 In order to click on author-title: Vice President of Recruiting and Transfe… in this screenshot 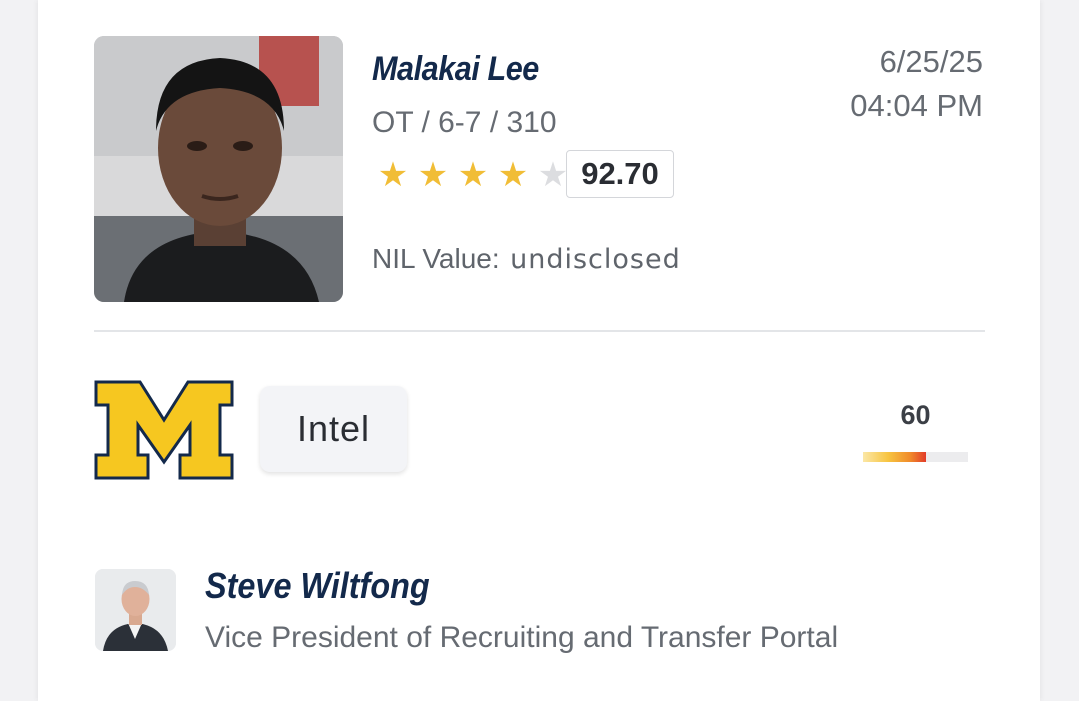, I will do `click(522, 637)`.